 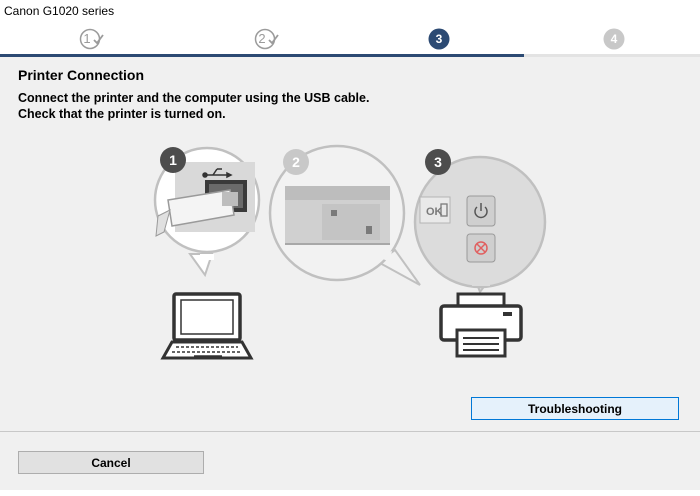 What do you see at coordinates (434, 212) in the screenshot?
I see `svg-text: OK` at bounding box center [434, 212].